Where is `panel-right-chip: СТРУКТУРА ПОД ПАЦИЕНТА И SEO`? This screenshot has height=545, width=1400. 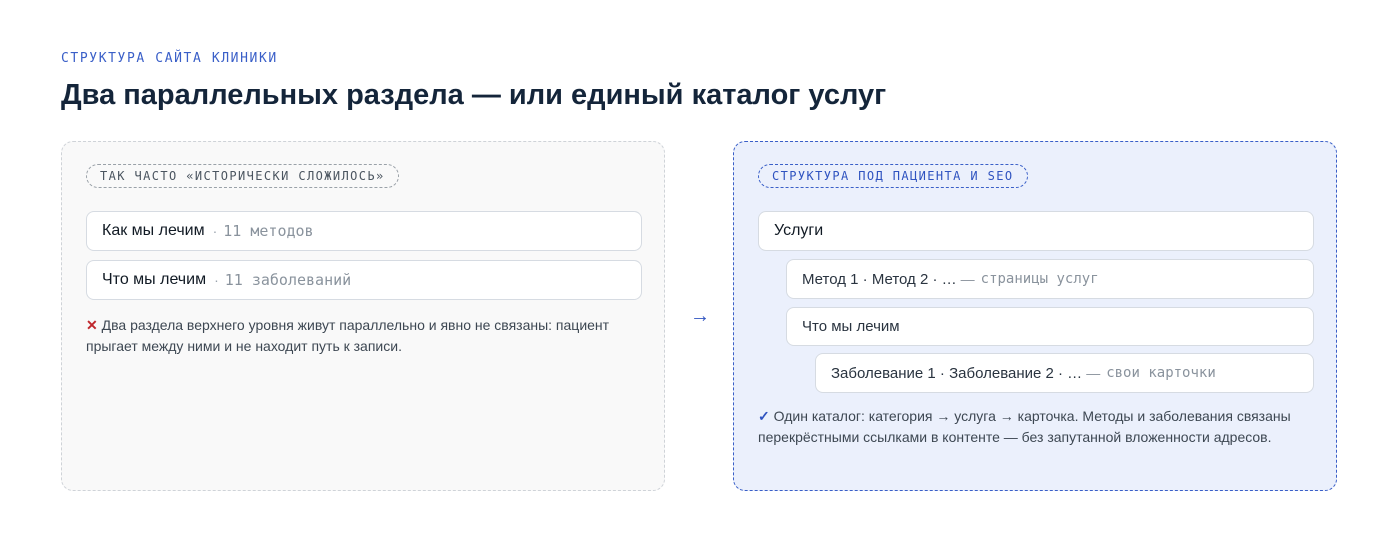 panel-right-chip: СТРУКТУРА ПОД ПАЦИЕНТА И SEO is located at coordinates (893, 176).